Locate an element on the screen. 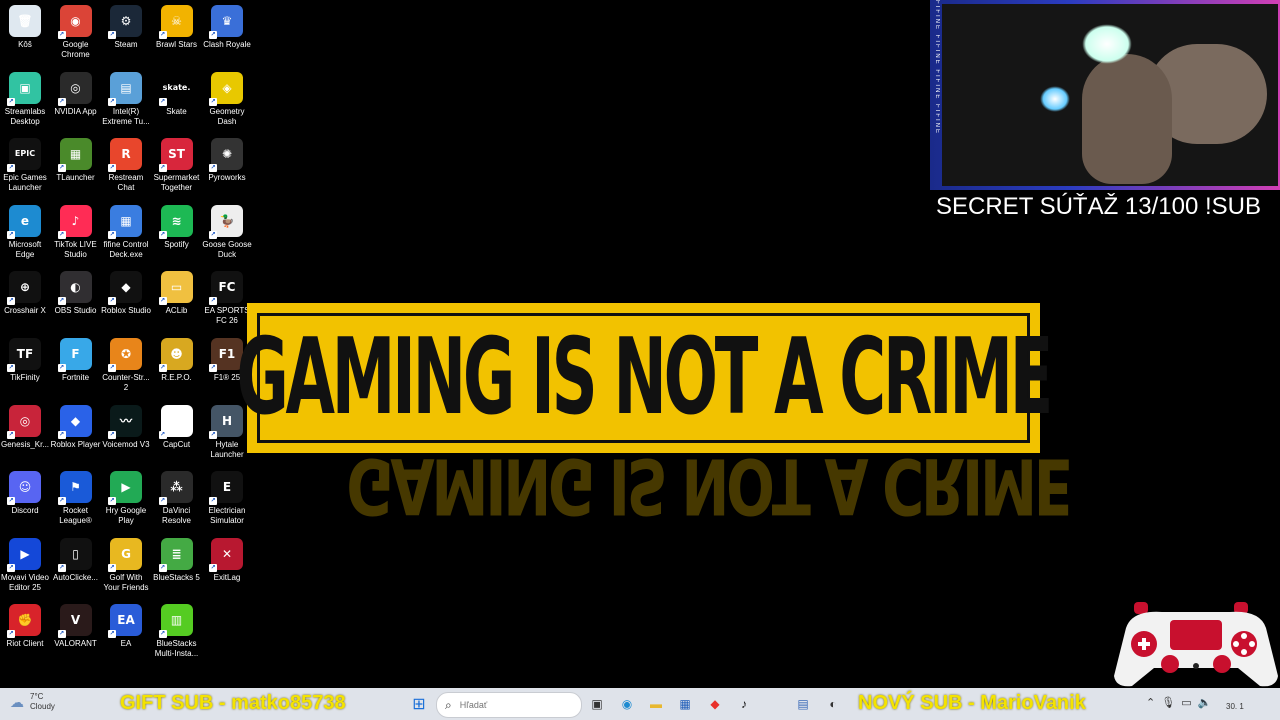  search-input is located at coordinates (509, 705).